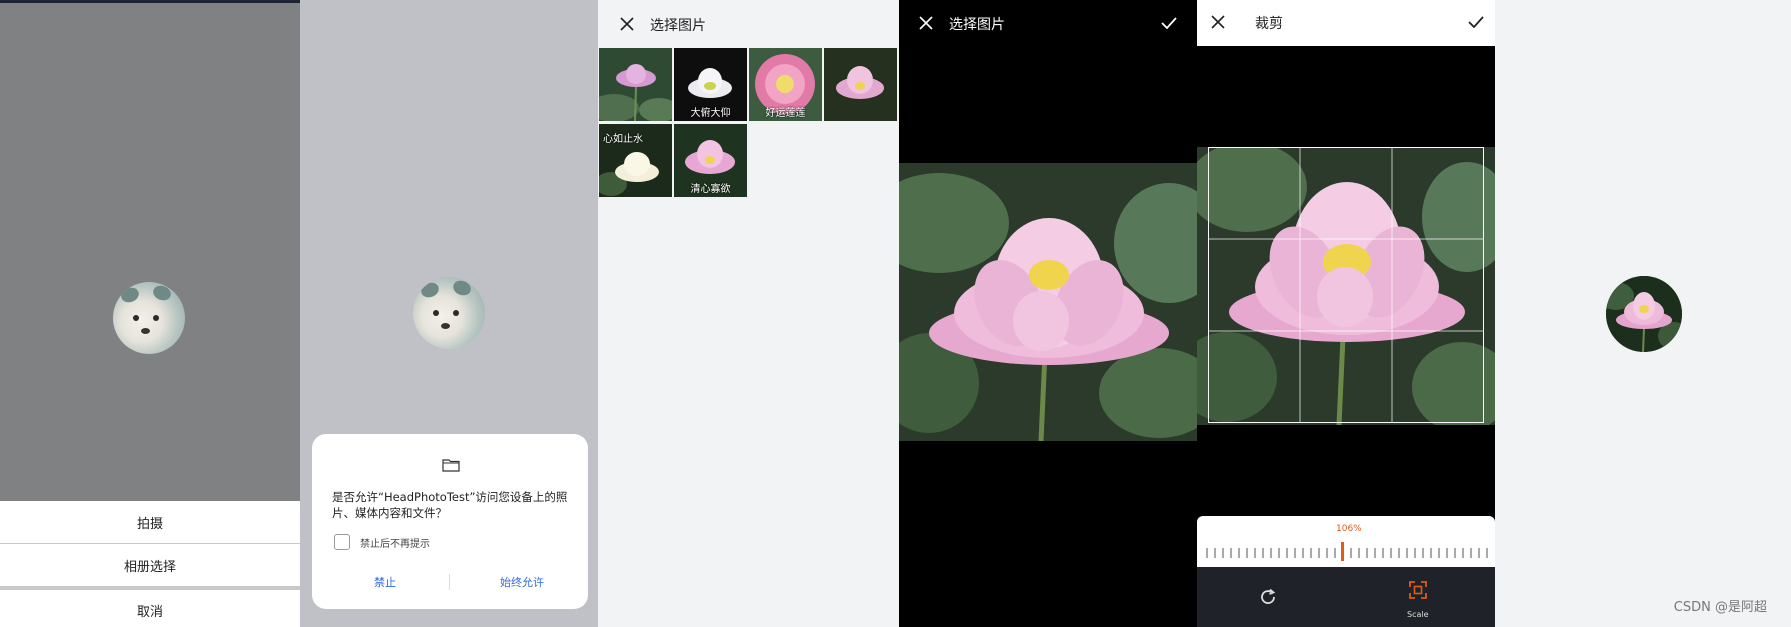 The image size is (1791, 627). What do you see at coordinates (449, 582) in the screenshot?
I see `button-divider` at bounding box center [449, 582].